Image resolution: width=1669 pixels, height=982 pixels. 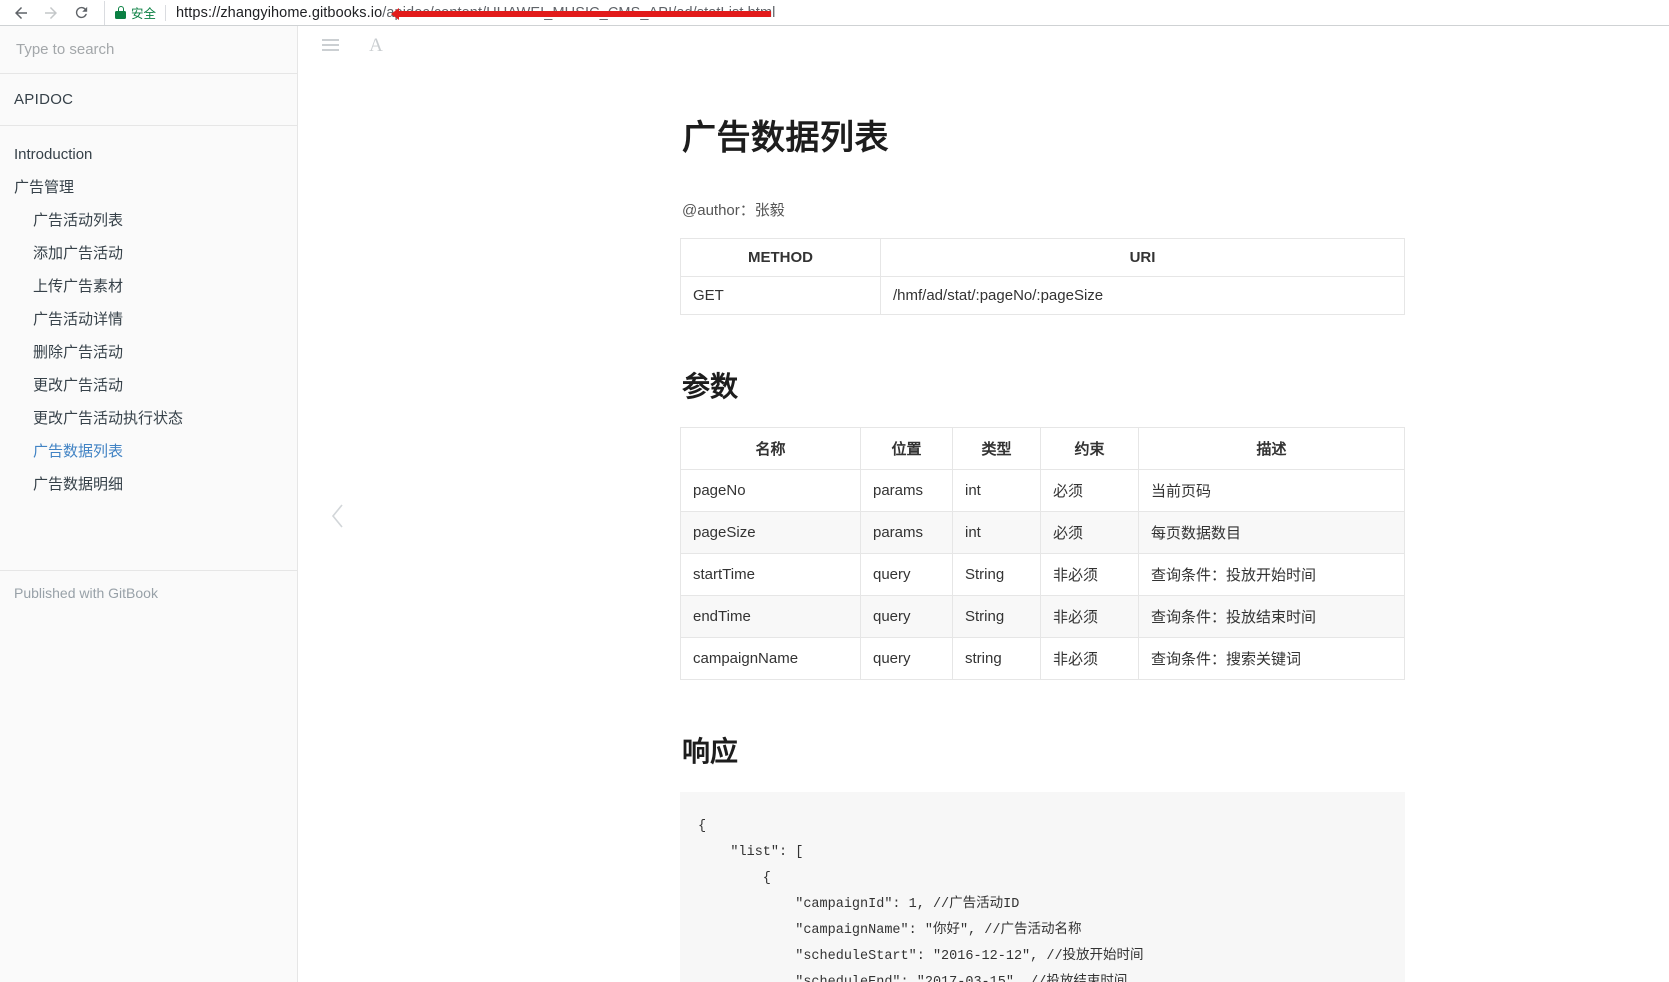 I want to click on column-header-position: 位置, so click(x=906, y=448).